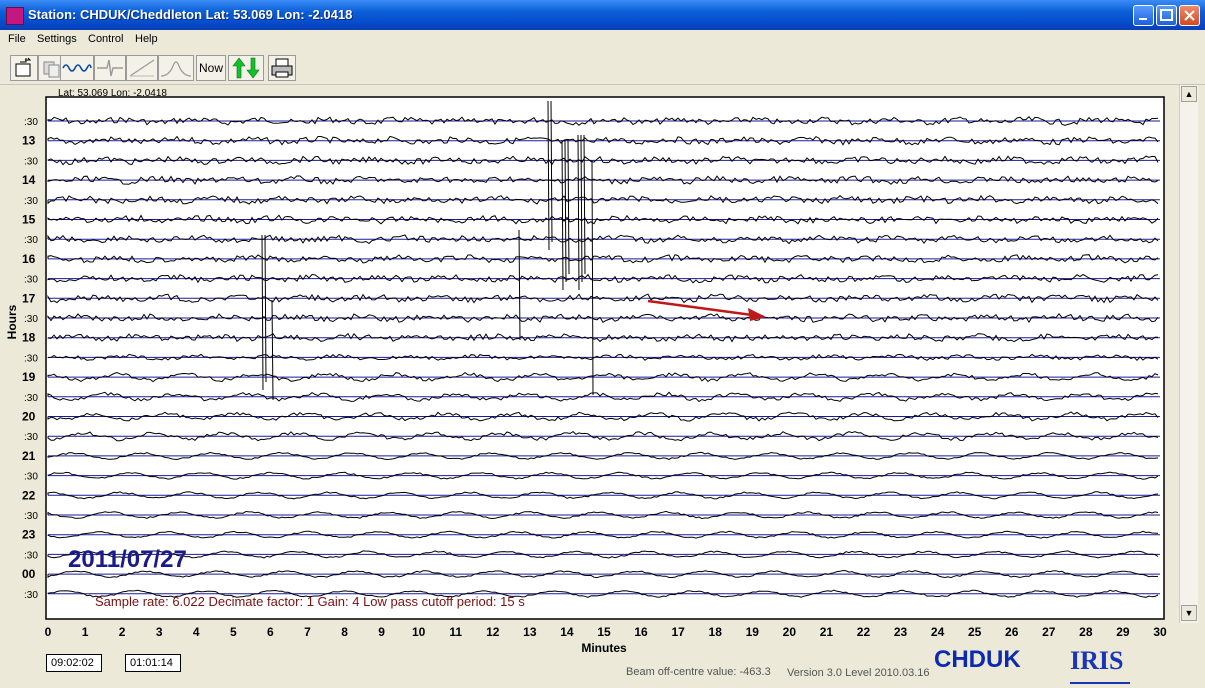 The image size is (1205, 688). I want to click on vertical-scrollbar: ▲ ▼, so click(1188, 354).